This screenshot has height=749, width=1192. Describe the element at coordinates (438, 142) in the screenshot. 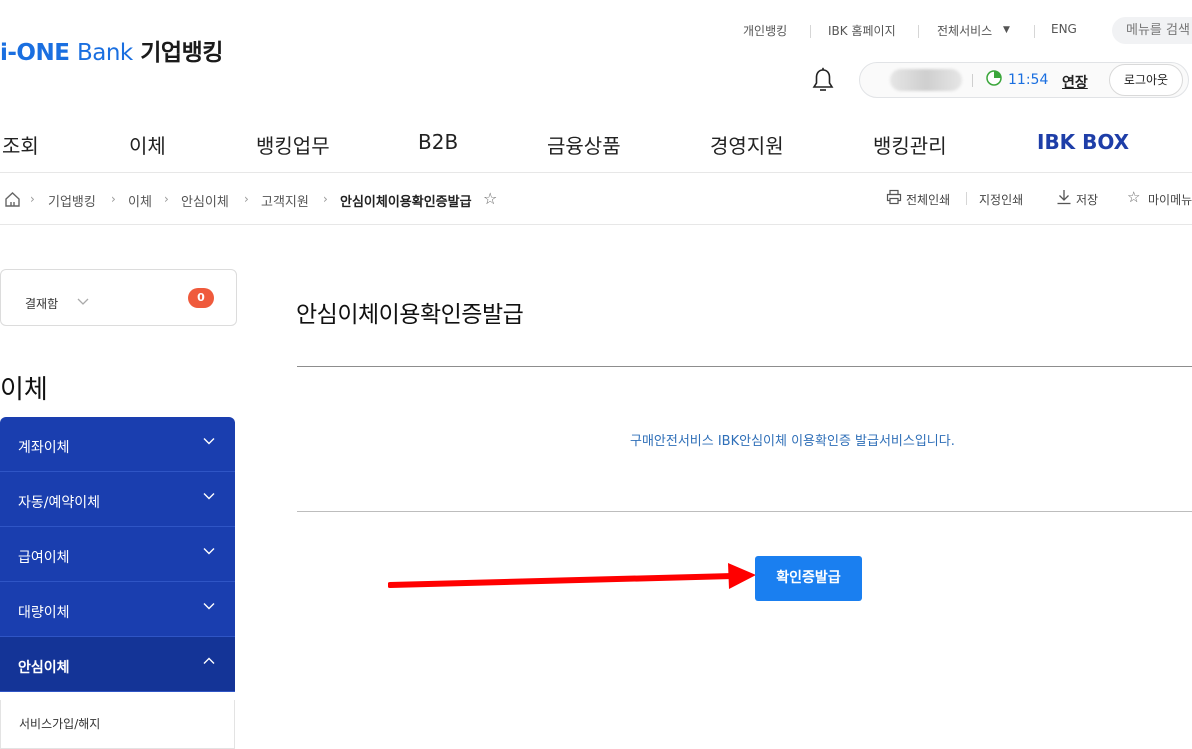

I see `gnb-b2b: B2B` at that location.